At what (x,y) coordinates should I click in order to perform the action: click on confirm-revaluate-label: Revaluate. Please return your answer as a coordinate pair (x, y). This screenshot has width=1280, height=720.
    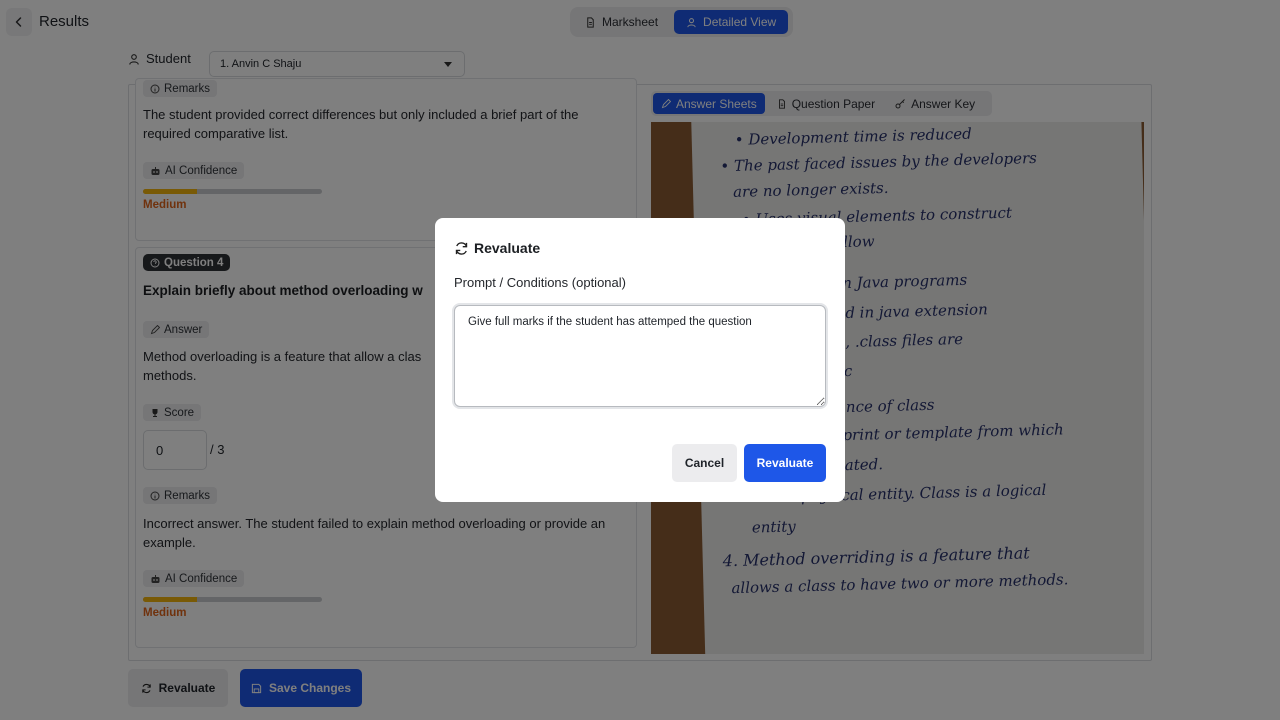
    Looking at the image, I should click on (785, 463).